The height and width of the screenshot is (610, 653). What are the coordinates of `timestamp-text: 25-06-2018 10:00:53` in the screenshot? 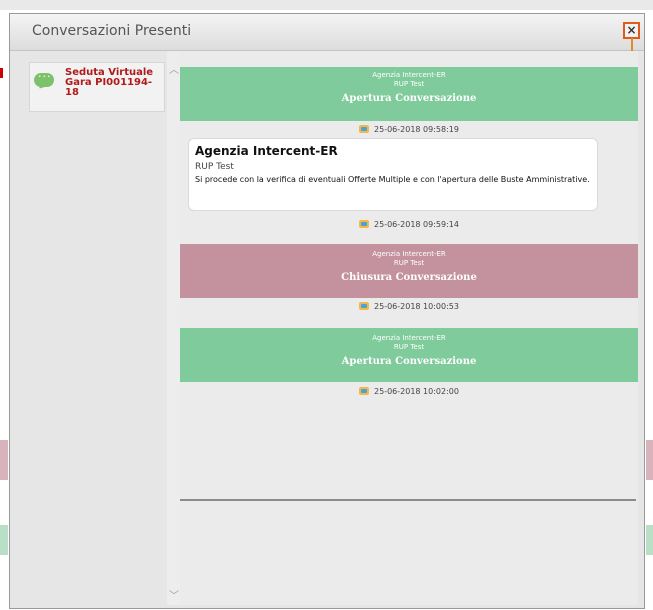 It's located at (416, 306).